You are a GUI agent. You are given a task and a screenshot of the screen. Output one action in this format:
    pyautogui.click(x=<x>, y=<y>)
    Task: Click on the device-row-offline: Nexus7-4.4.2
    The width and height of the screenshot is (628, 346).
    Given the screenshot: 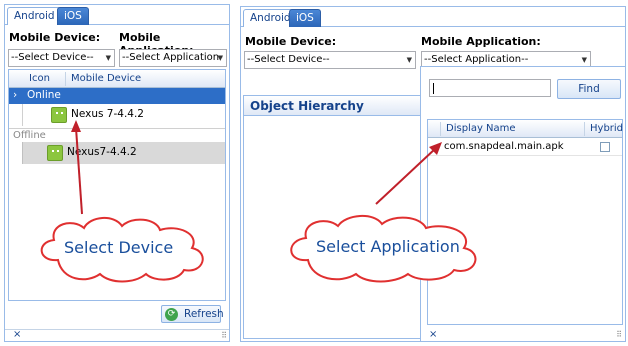 What is the action you would take?
    pyautogui.click(x=117, y=153)
    